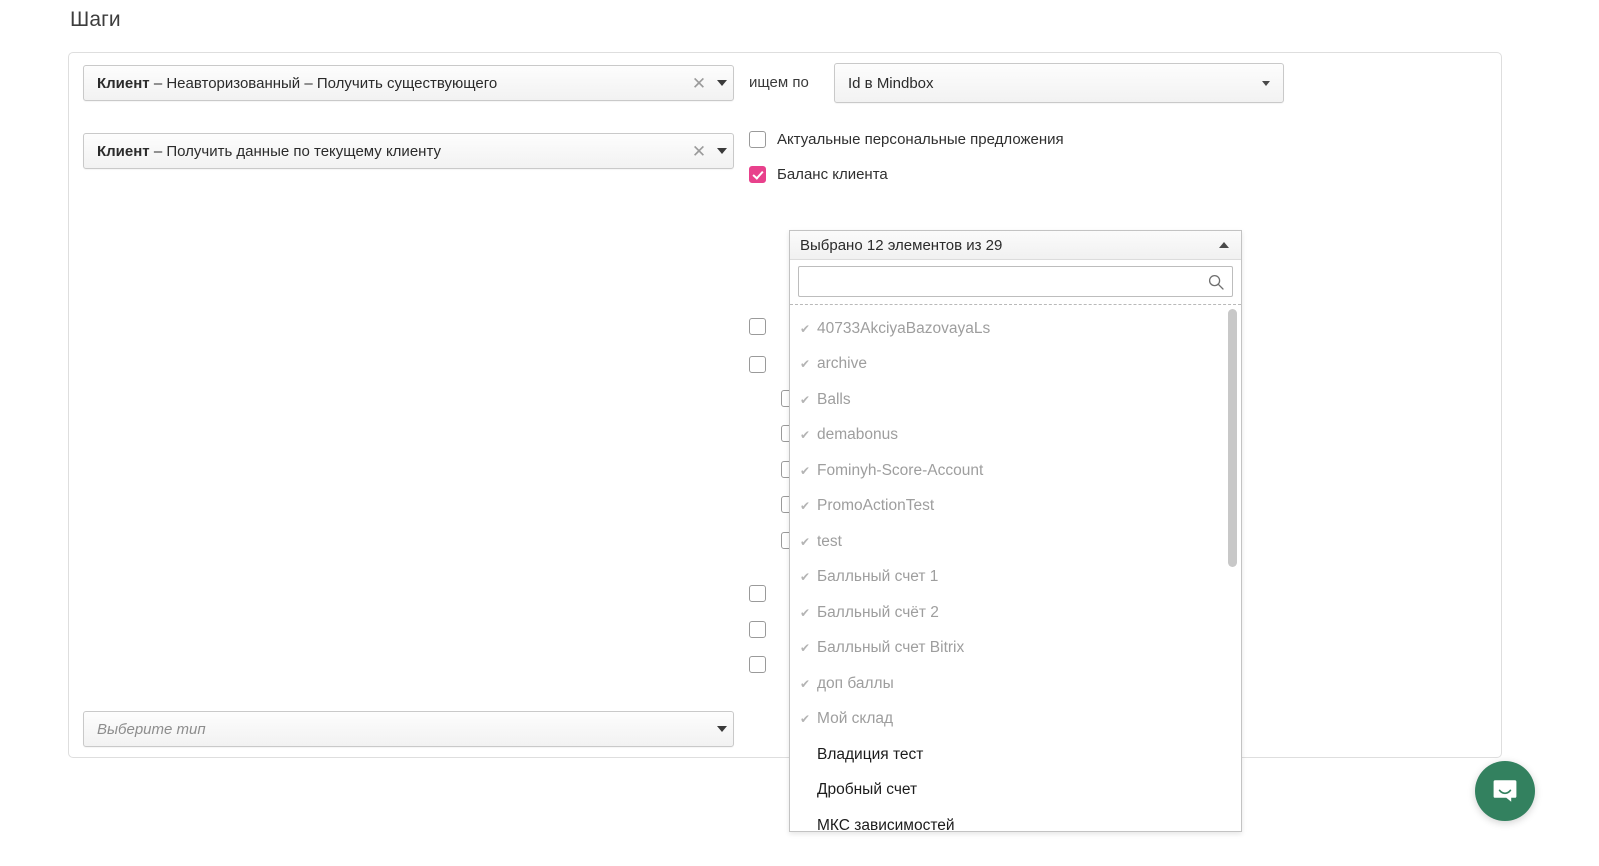 The width and height of the screenshot is (1599, 866). Describe the element at coordinates (1216, 282) in the screenshot. I see `search-icon` at that location.